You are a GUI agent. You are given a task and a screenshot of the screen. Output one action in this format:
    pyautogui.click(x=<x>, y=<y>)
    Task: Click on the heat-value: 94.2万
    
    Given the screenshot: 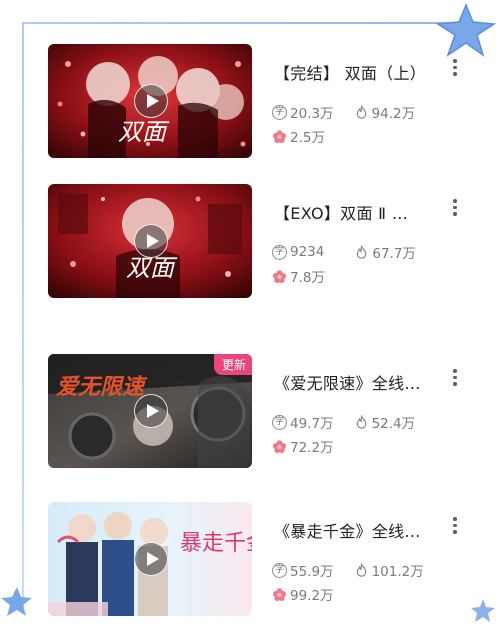 What is the action you would take?
    pyautogui.click(x=393, y=114)
    